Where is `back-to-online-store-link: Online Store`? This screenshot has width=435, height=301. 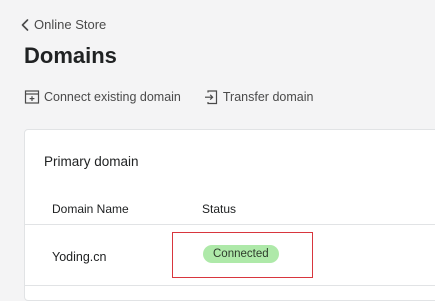 back-to-online-store-link: Online Store is located at coordinates (63, 24).